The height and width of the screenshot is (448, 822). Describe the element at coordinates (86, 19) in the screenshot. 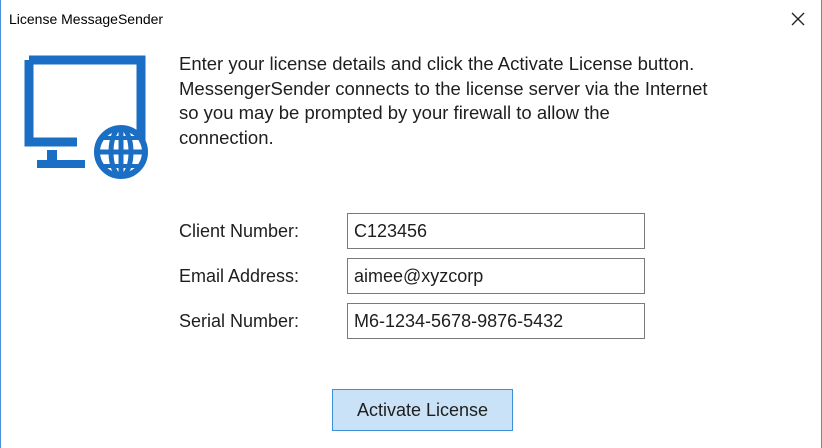

I see `window-title: License MessageSender` at that location.